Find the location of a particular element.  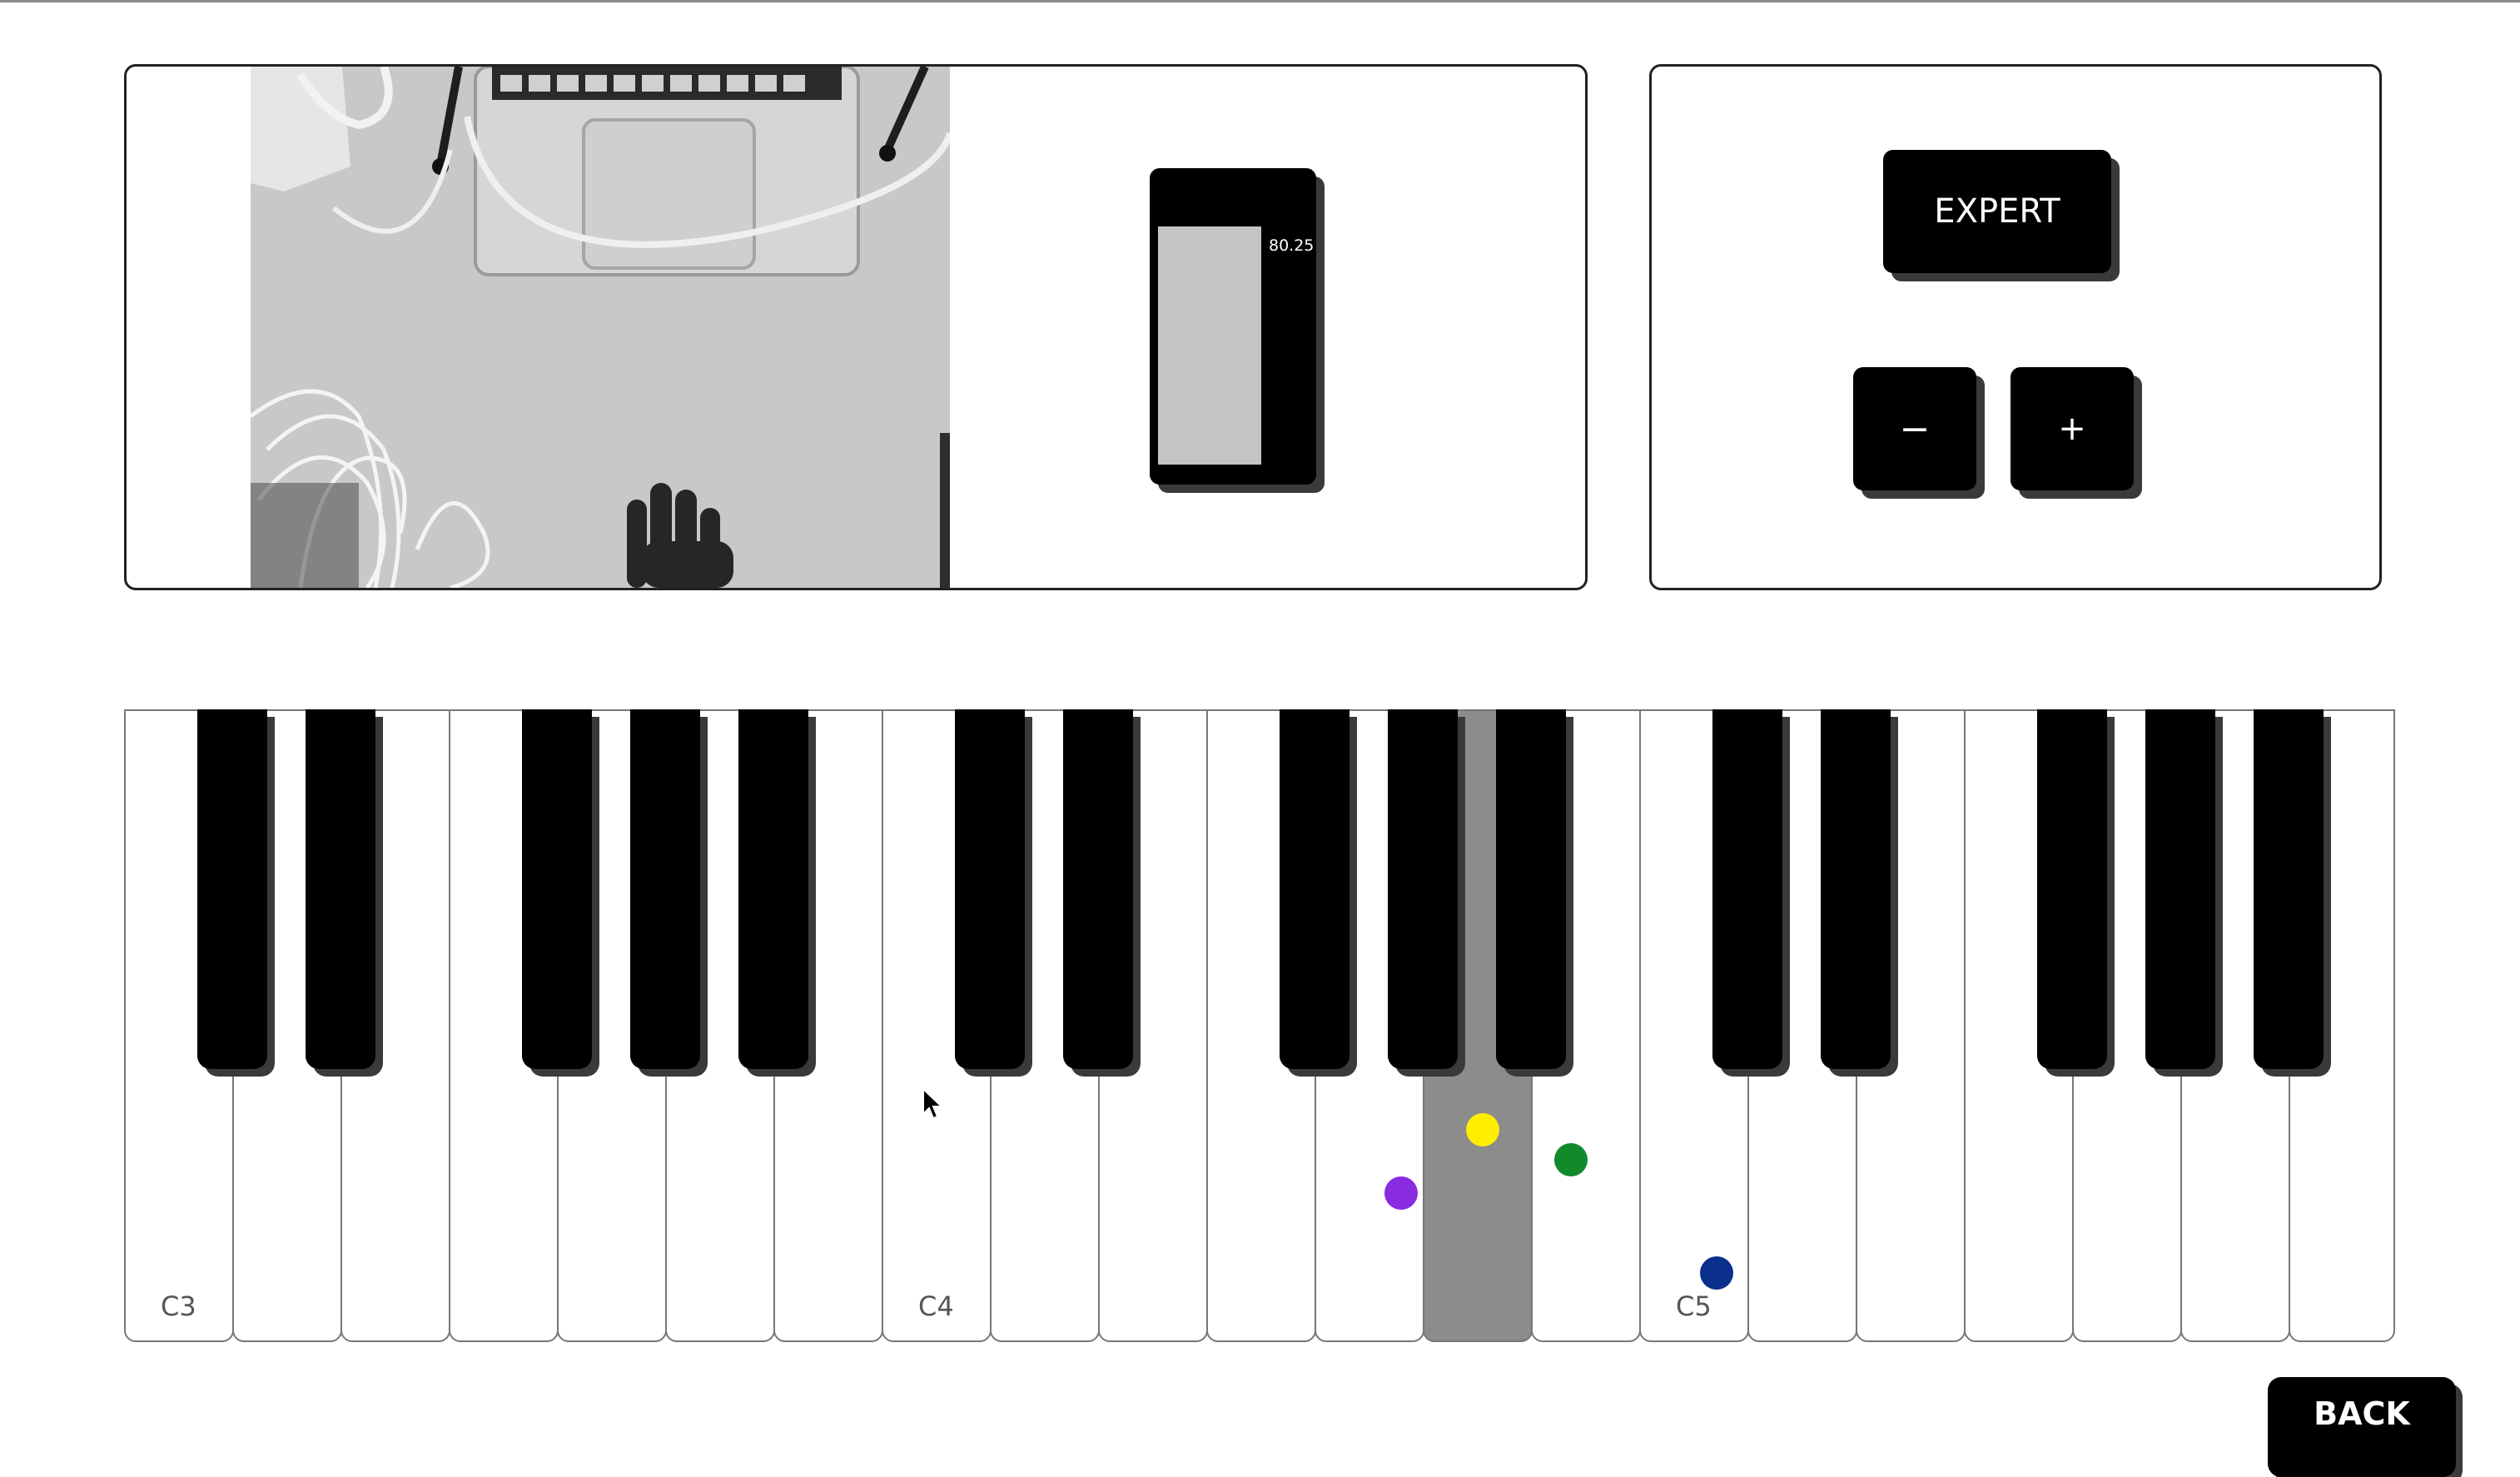

yellow-finger-marker is located at coordinates (1482, 1129).